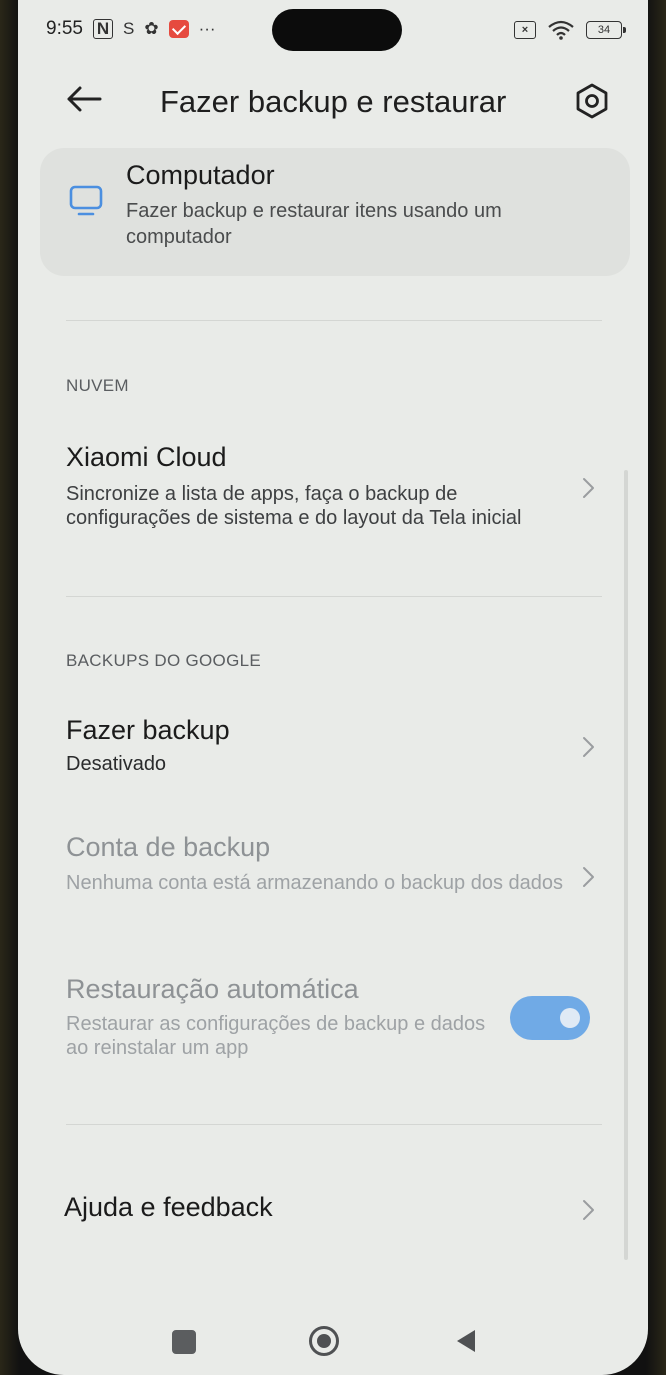 The image size is (666, 1375). I want to click on status-bar-left: 9:55 N S ✿ ···, so click(131, 29).